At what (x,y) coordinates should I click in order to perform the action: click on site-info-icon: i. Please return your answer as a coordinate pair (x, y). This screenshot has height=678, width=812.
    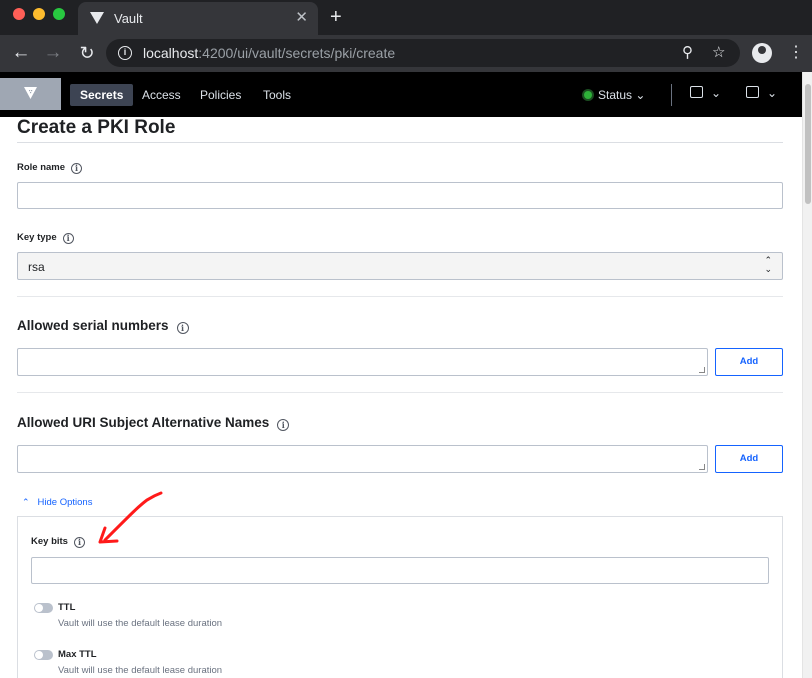
    Looking at the image, I should click on (125, 53).